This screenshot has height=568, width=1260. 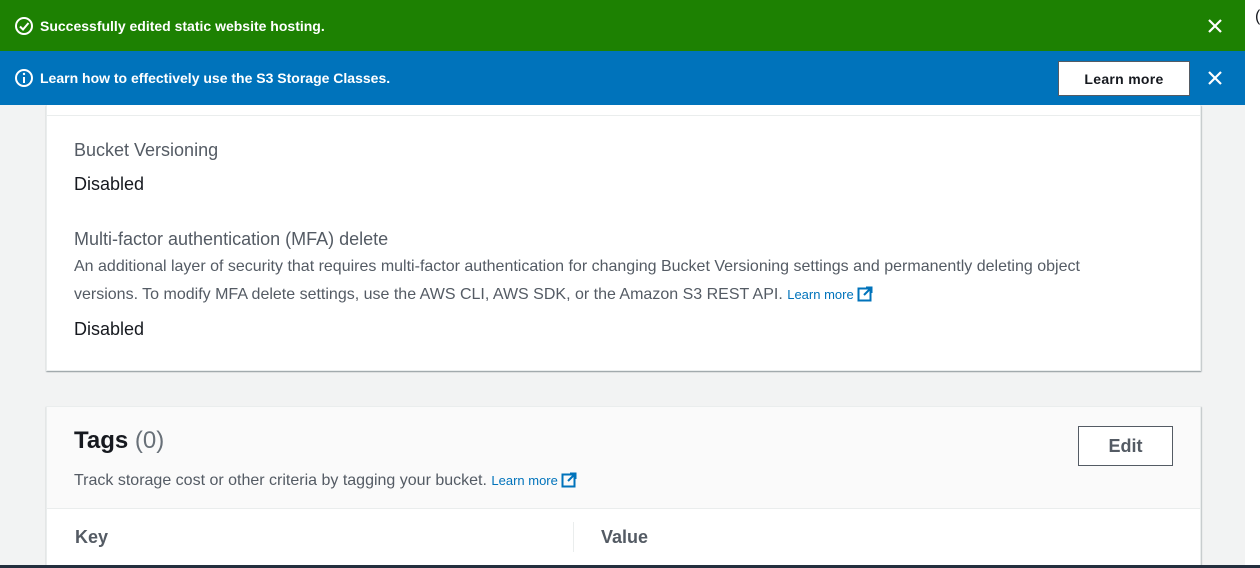 What do you see at coordinates (24, 26) in the screenshot?
I see `check-circle-icon` at bounding box center [24, 26].